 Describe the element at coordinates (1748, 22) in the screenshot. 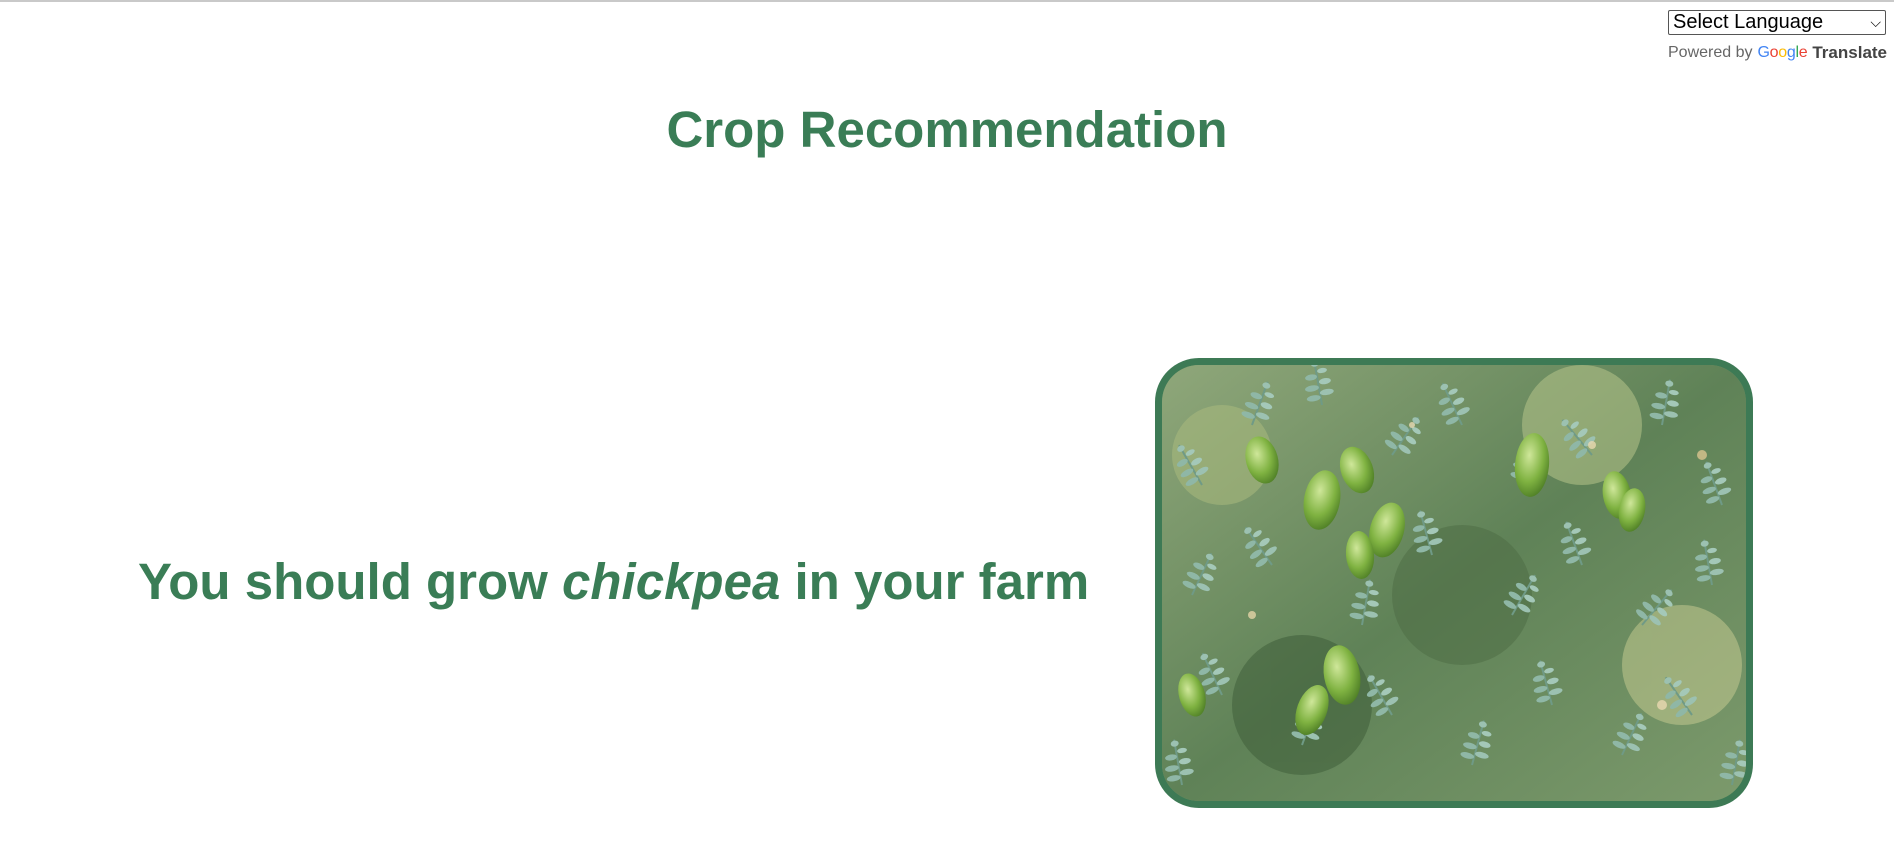

I see `language-select-value: Select Language` at that location.